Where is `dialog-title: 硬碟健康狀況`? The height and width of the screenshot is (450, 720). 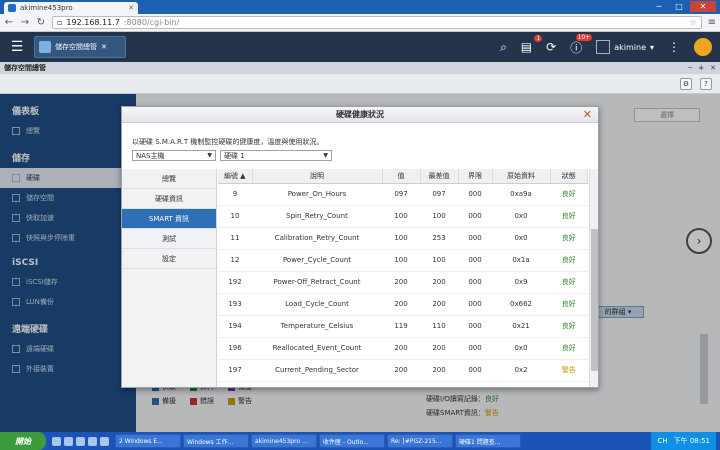 dialog-title: 硬碟健康狀況 is located at coordinates (360, 114).